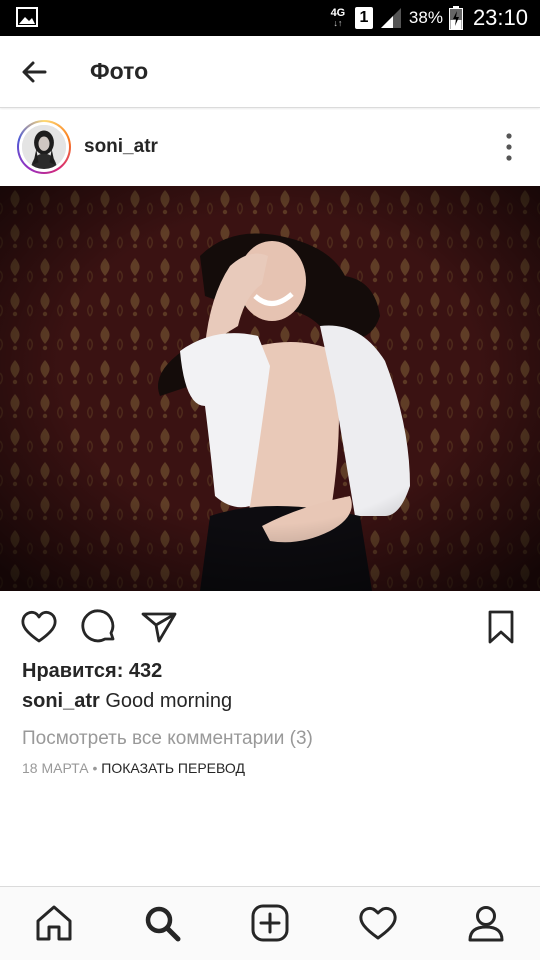 The height and width of the screenshot is (960, 540). Describe the element at coordinates (119, 71) in the screenshot. I see `page-title: Фото` at that location.